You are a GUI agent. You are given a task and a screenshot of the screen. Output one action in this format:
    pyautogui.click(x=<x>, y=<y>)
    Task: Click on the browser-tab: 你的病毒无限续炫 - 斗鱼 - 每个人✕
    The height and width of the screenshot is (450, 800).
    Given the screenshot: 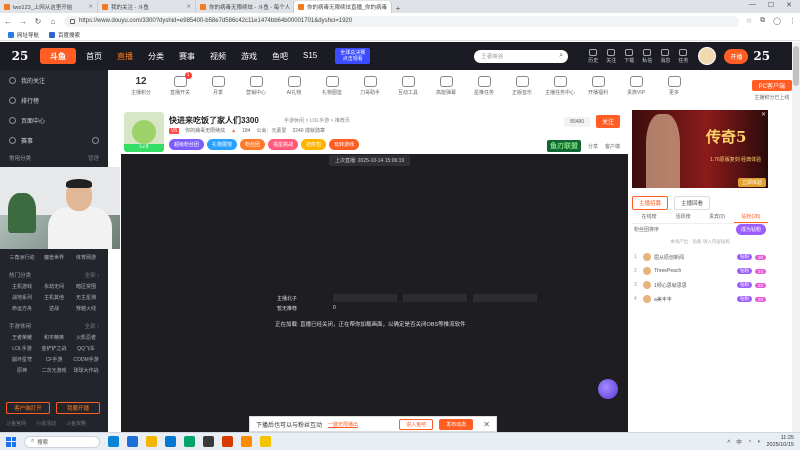 What is the action you would take?
    pyautogui.click(x=245, y=7)
    